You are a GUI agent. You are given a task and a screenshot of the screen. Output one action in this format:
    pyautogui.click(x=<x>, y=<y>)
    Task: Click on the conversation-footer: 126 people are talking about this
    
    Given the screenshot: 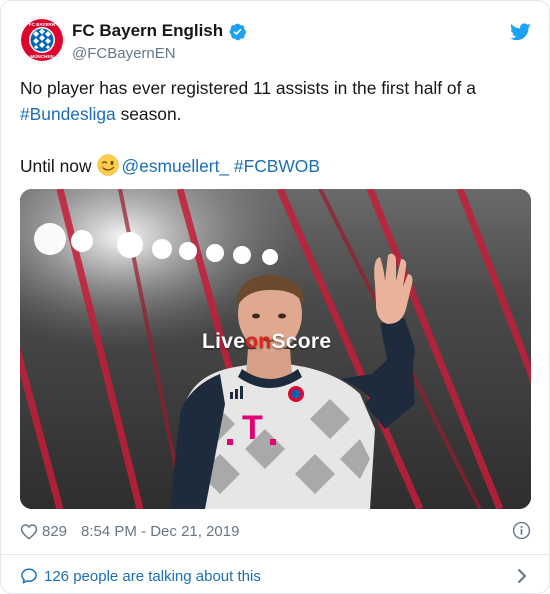 What is the action you would take?
    pyautogui.click(x=275, y=576)
    